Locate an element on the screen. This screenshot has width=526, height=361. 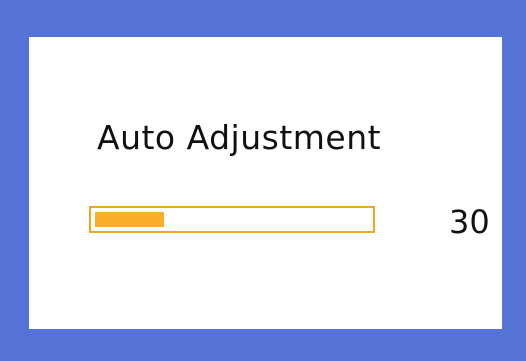
progress-value: 30 is located at coordinates (469, 222).